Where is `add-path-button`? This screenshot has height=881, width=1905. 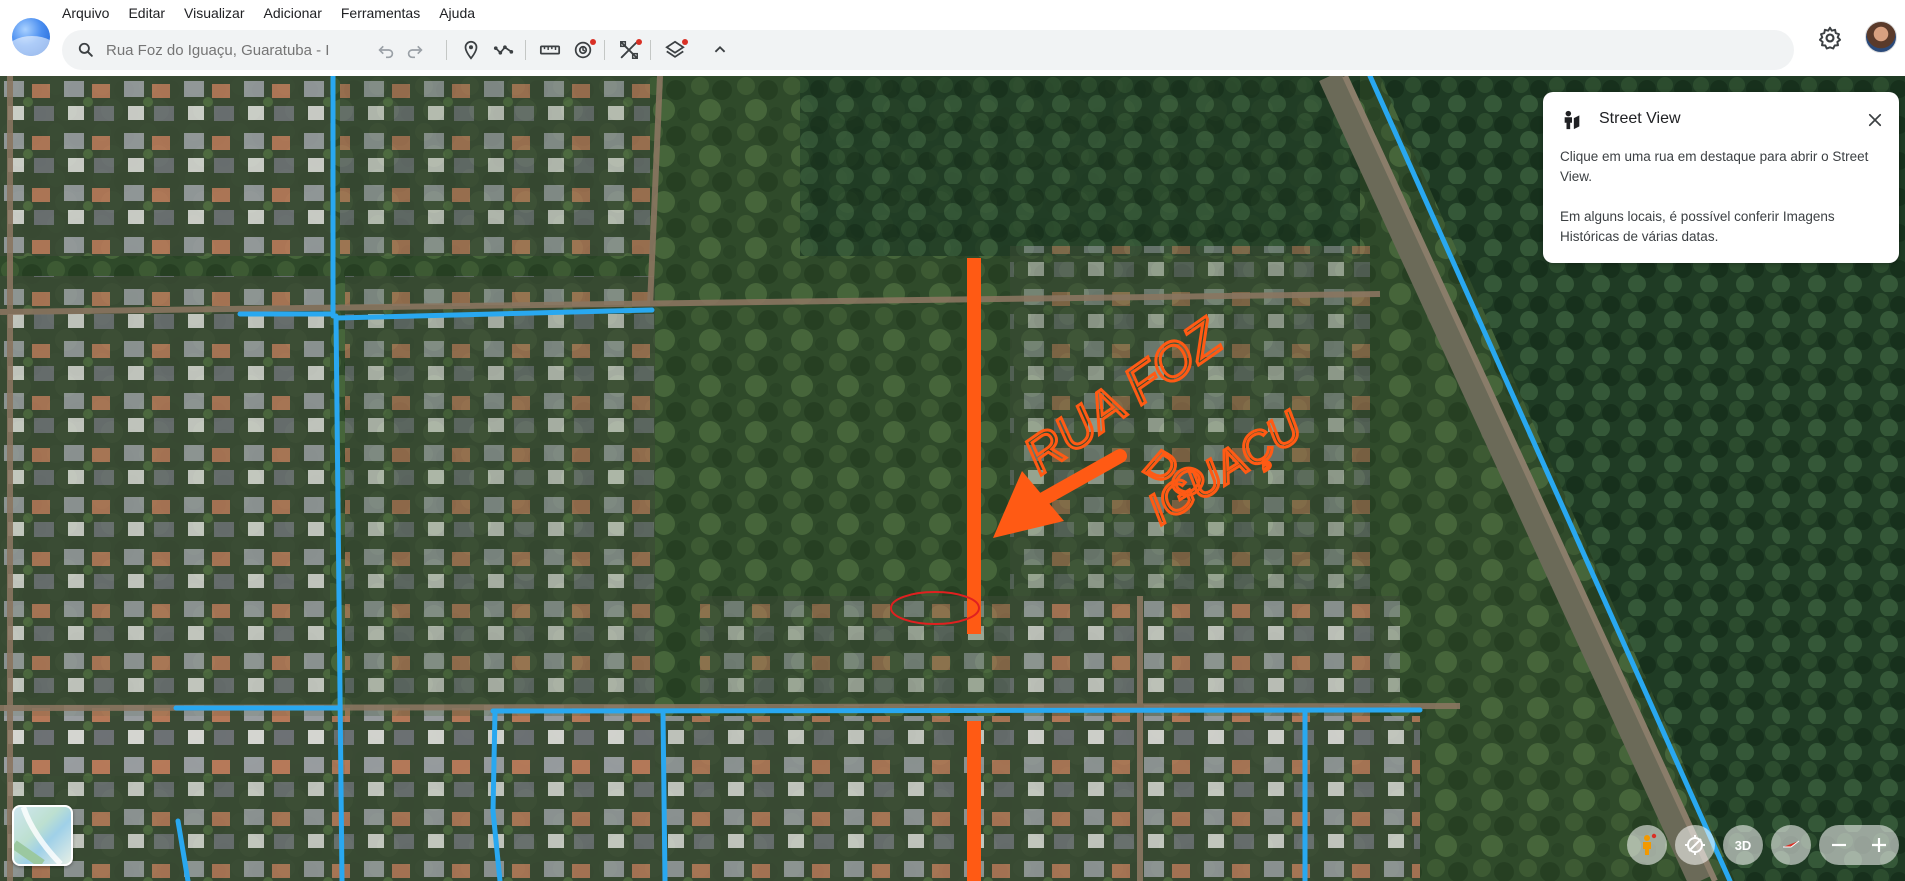
add-path-button is located at coordinates (504, 50).